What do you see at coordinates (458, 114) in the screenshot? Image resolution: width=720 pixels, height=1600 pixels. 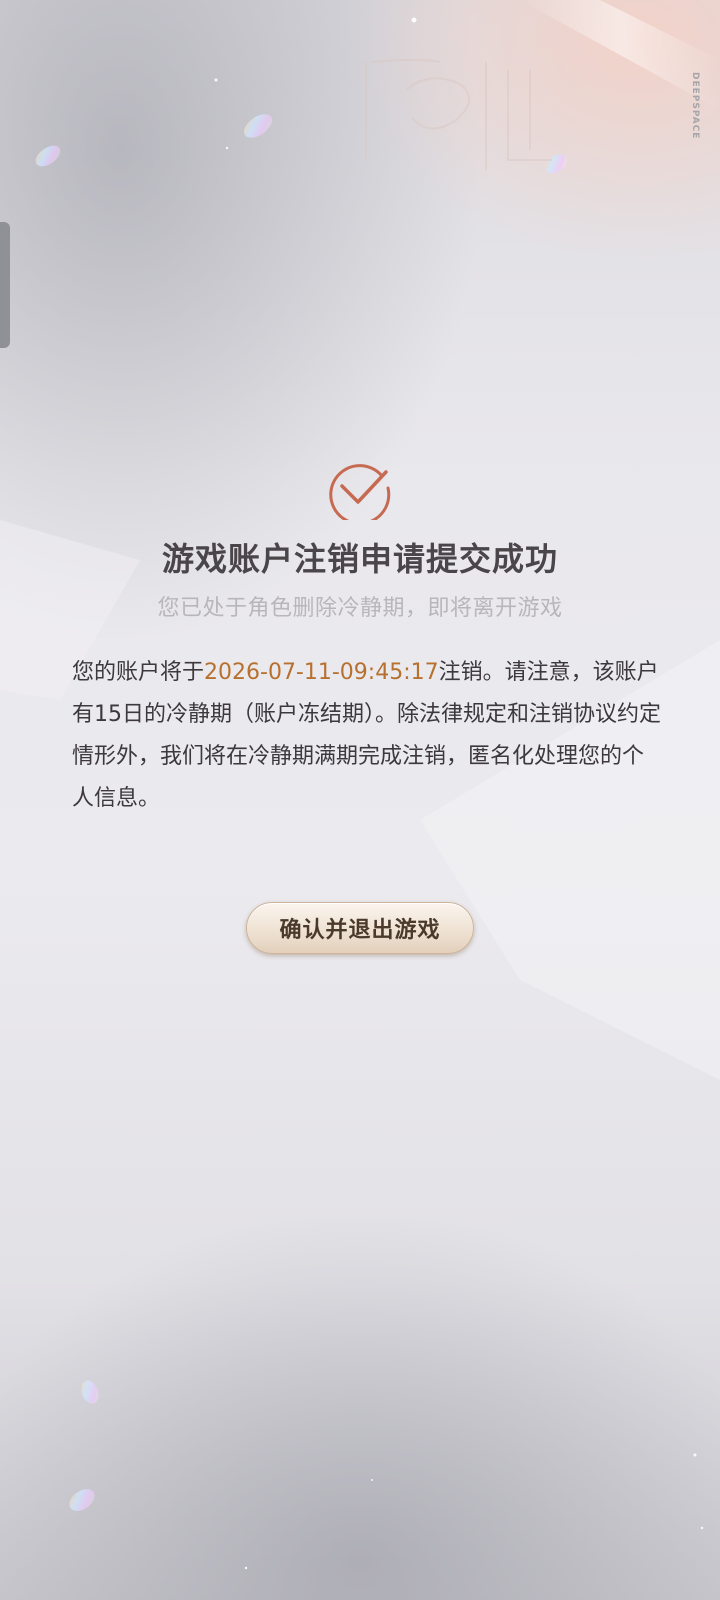 I see `watermark-glyph` at bounding box center [458, 114].